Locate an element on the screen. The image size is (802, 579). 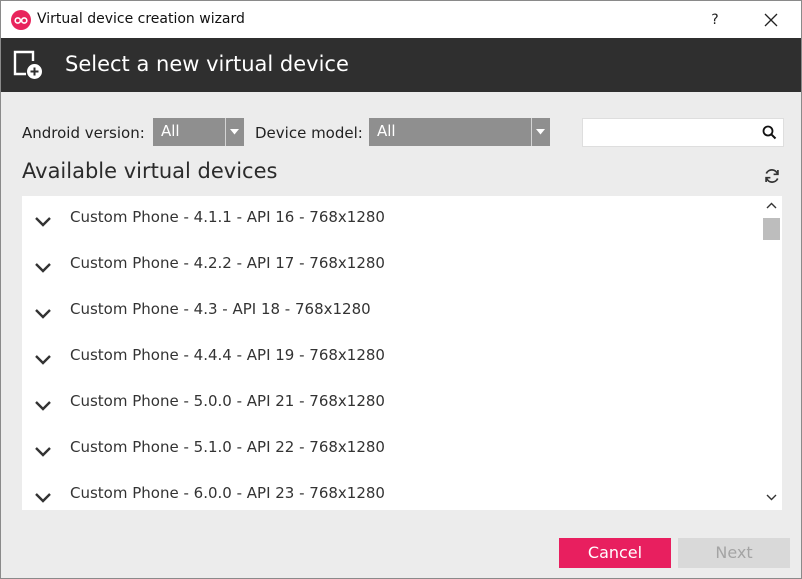
device-row: Custom Phone - 4.3 - API 18 - 768x1280 is located at coordinates (391, 311).